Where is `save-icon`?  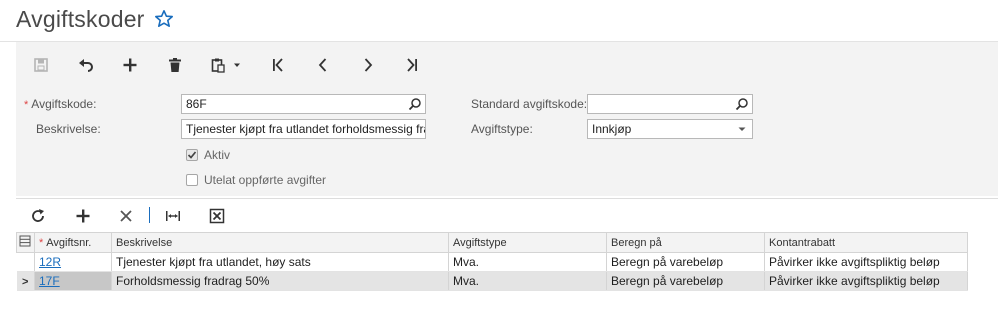
save-icon is located at coordinates (41, 65).